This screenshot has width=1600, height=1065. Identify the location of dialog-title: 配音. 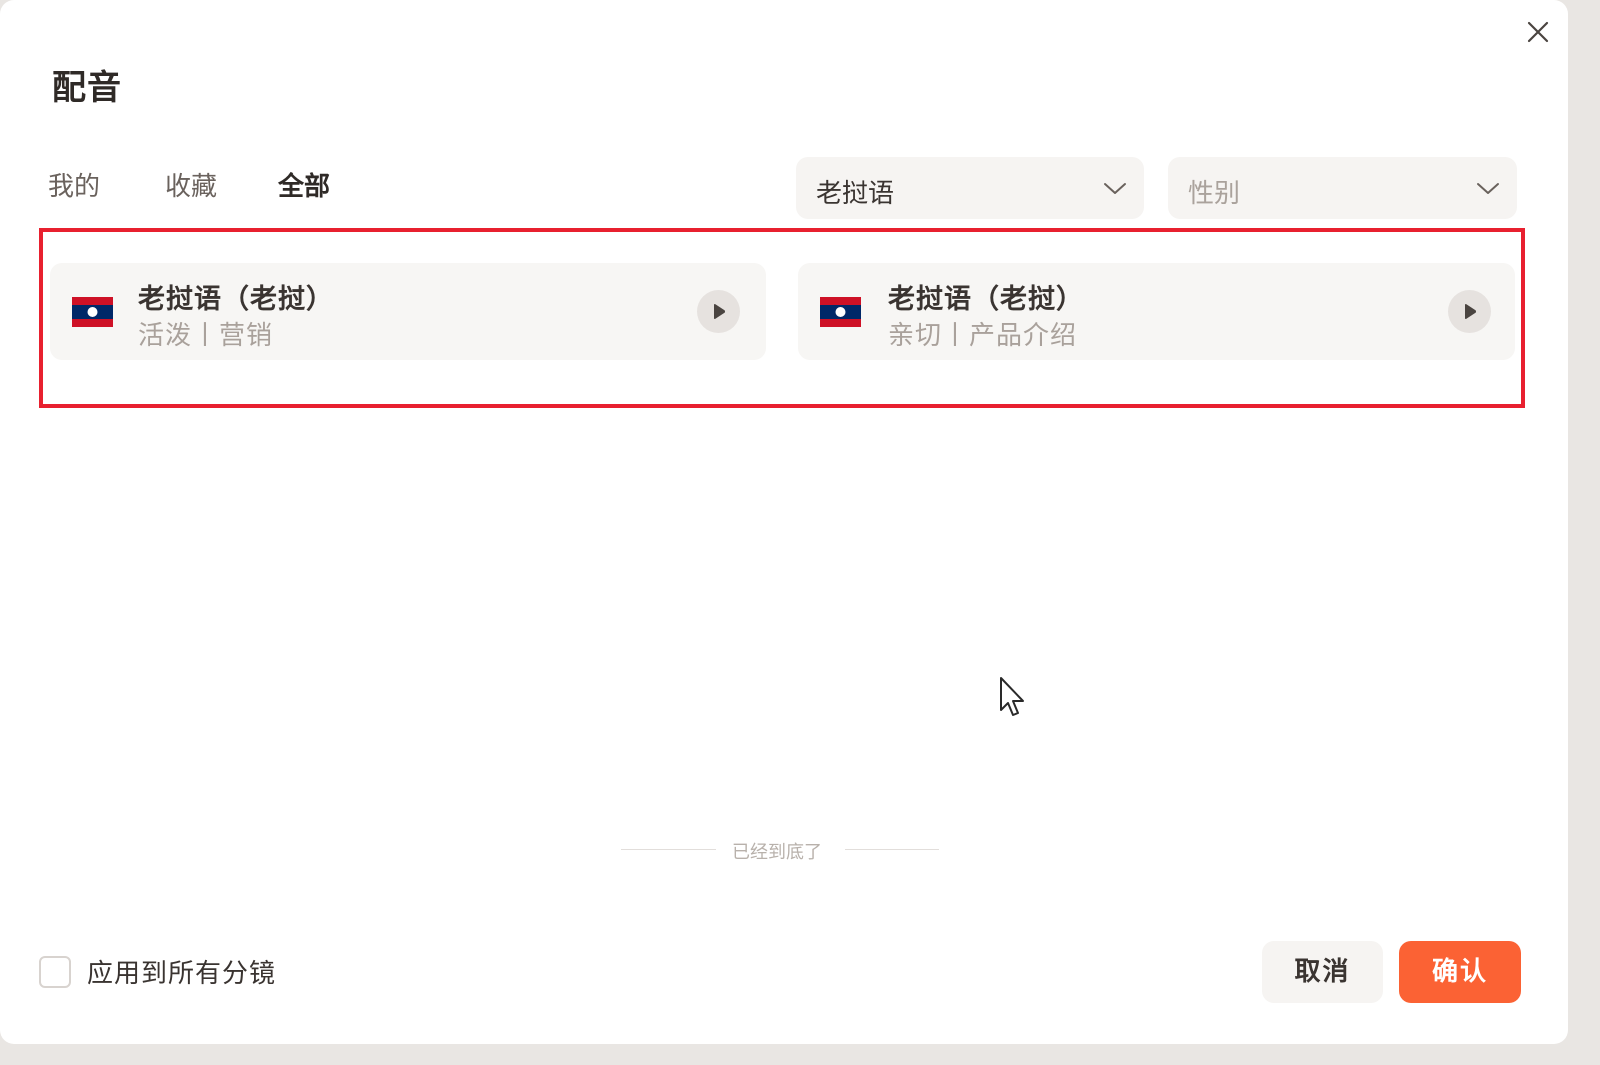
(87, 88).